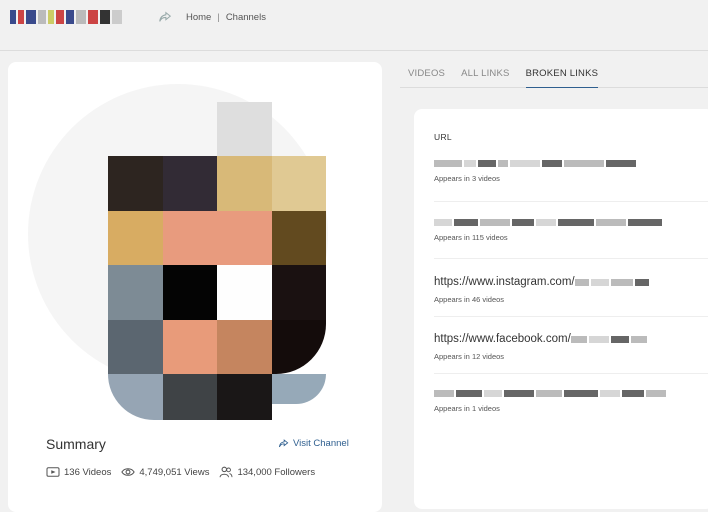  I want to click on tab-all-links: ALL LINKS, so click(485, 74).